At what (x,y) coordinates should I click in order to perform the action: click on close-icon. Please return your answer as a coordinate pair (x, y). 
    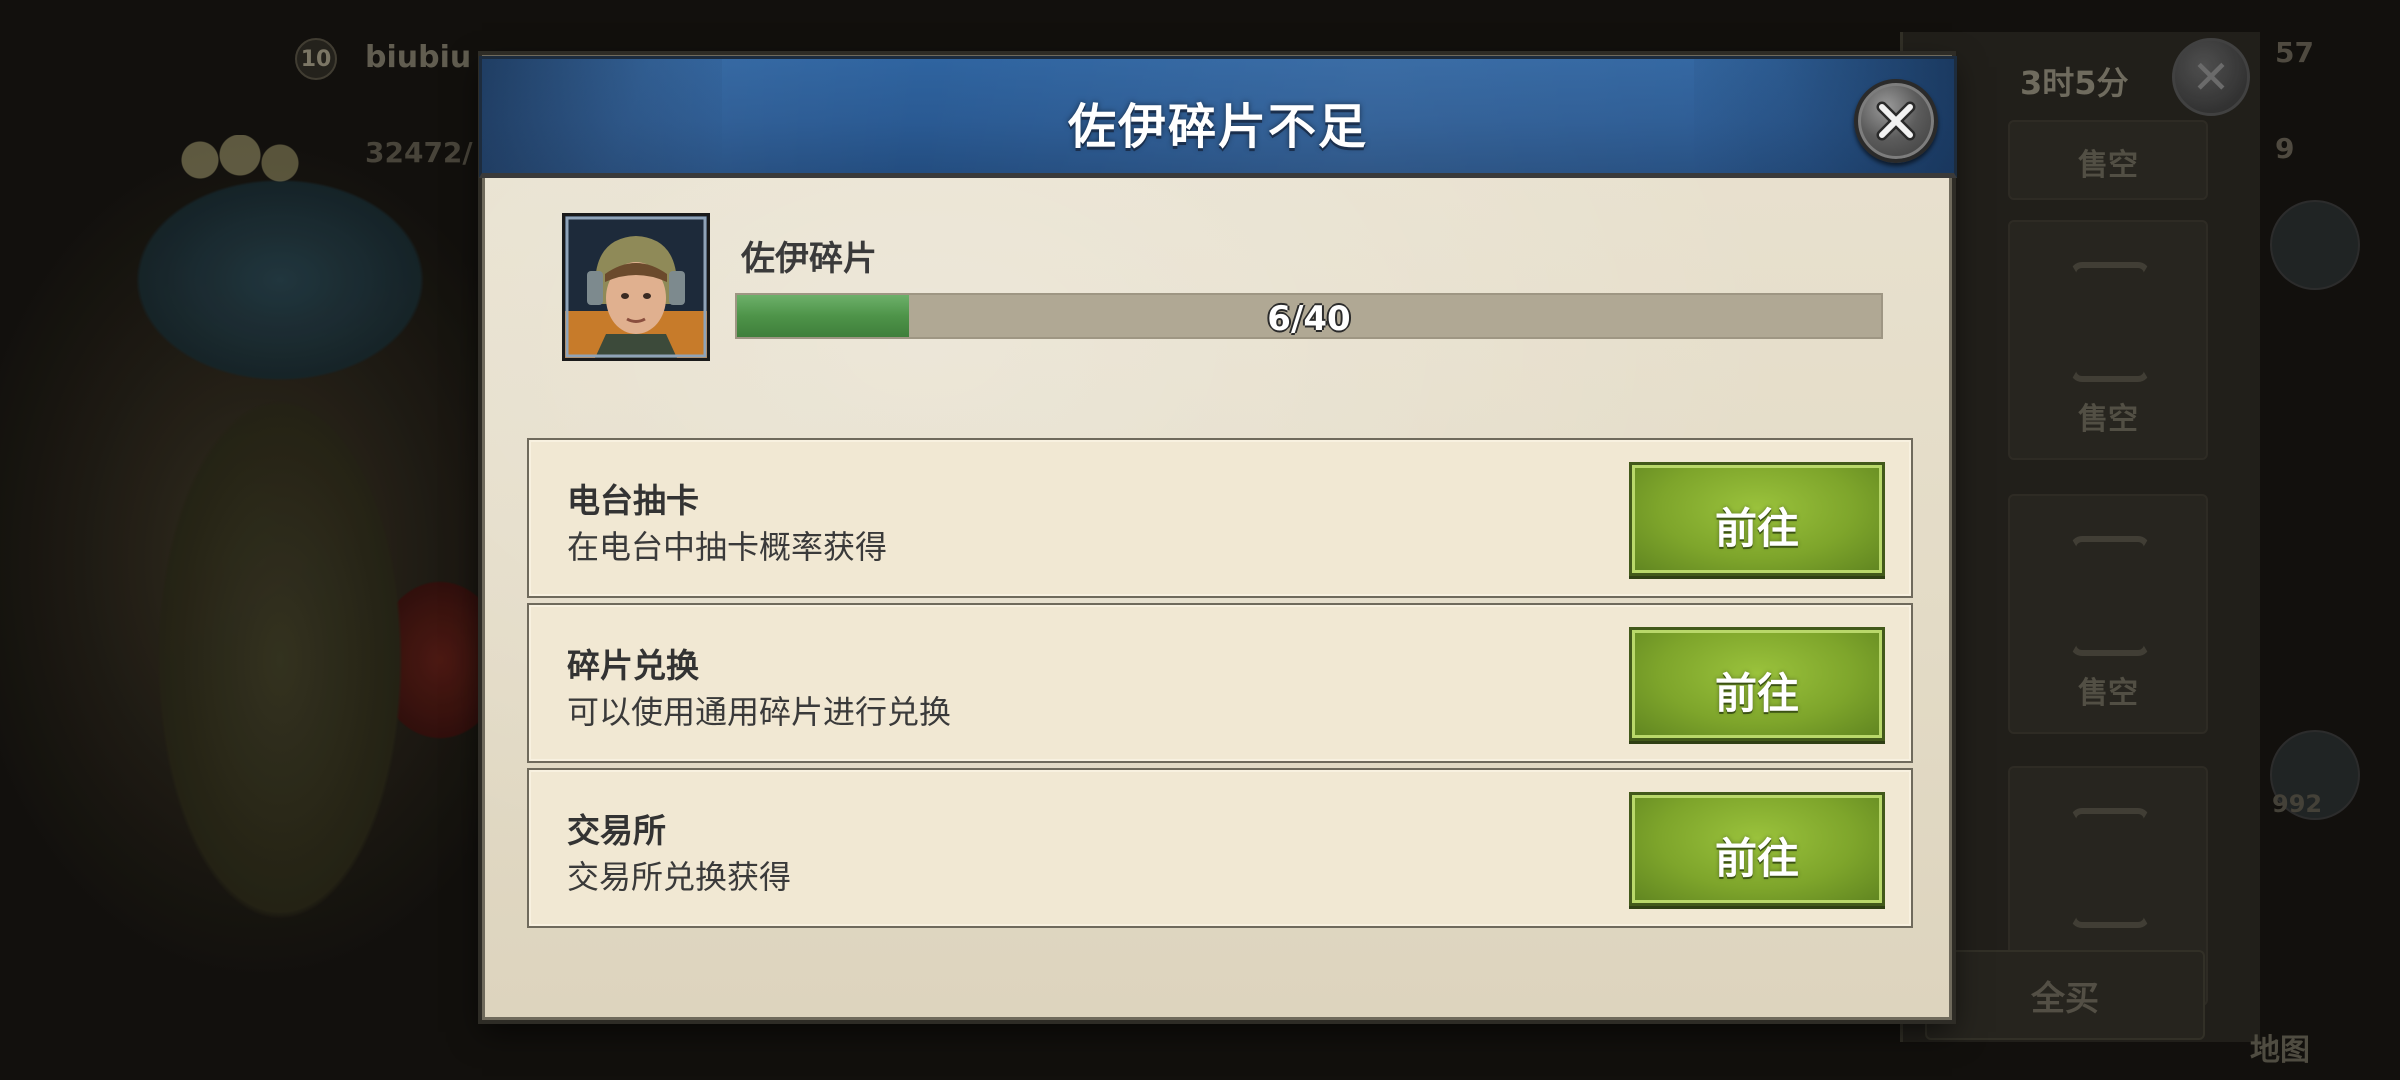
    Looking at the image, I should click on (1896, 121).